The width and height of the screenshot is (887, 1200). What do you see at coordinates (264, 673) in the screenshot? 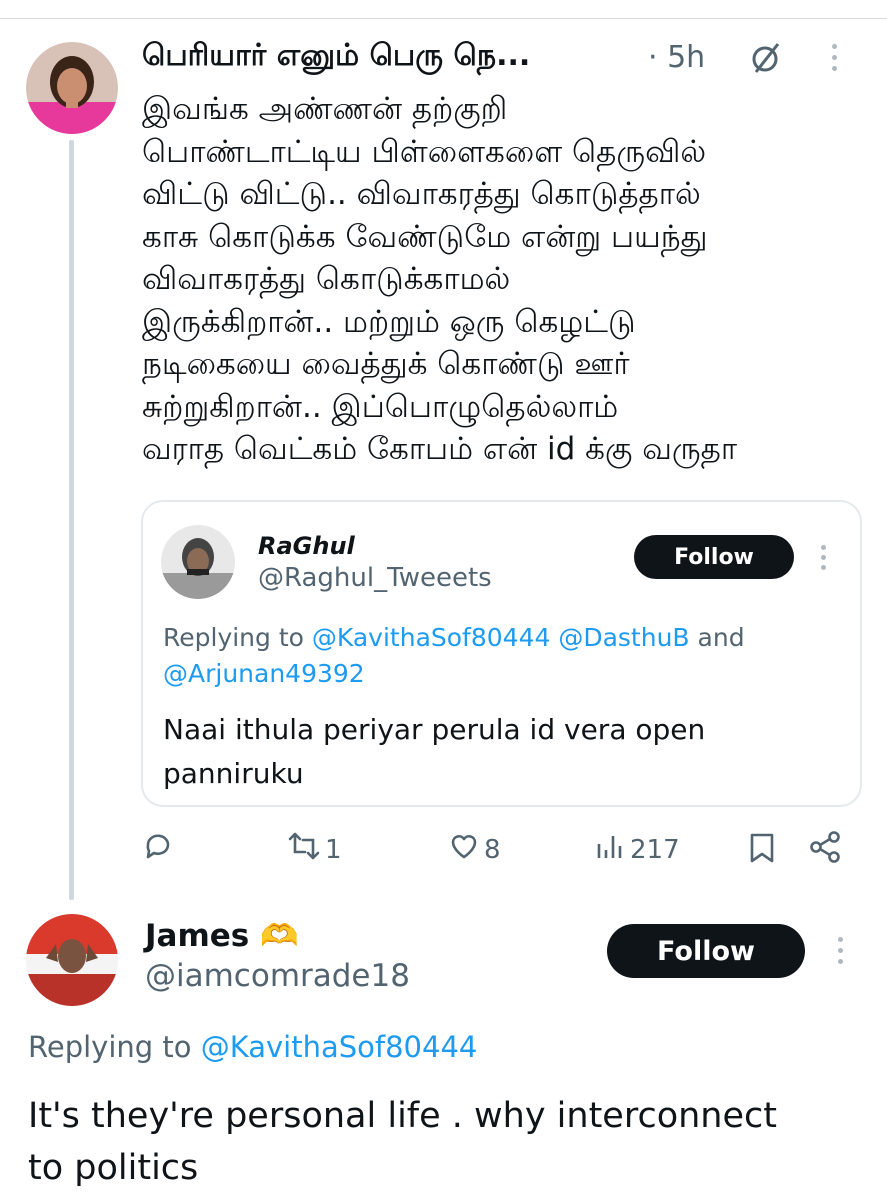
I see `quoted-replying-user-2: @Arjunan49392` at bounding box center [264, 673].